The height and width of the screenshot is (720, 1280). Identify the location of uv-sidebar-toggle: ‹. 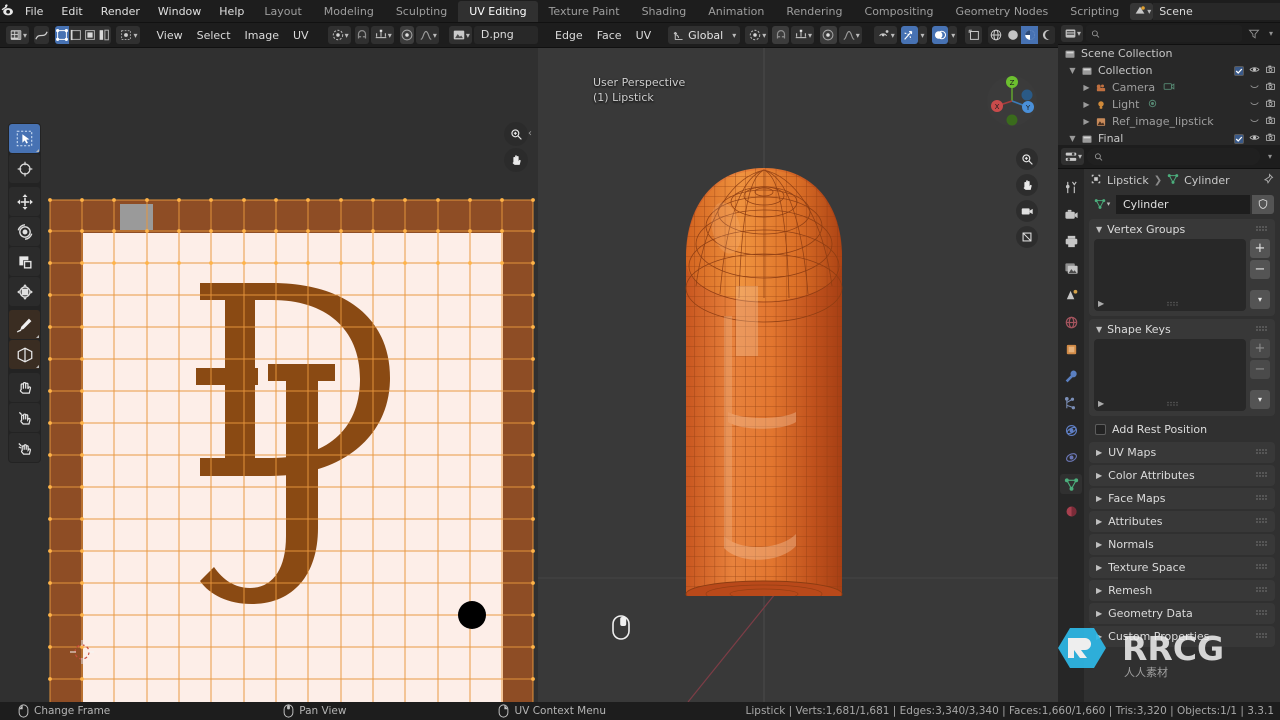
(530, 133).